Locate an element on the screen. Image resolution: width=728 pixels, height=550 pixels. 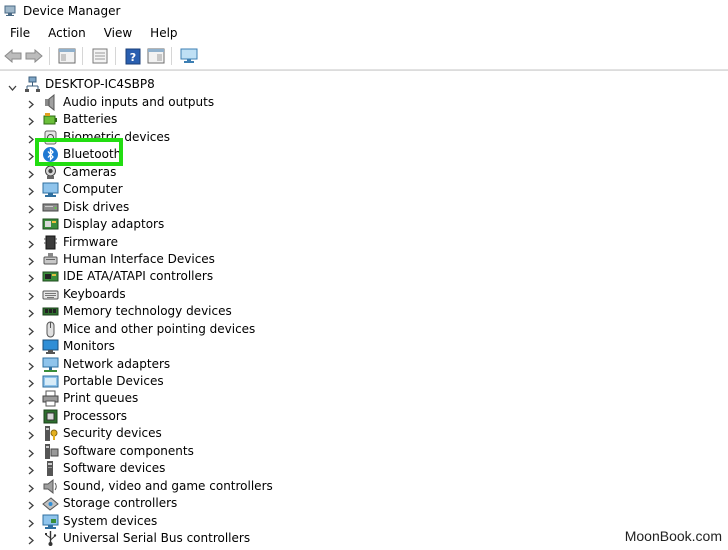
tree-item-label: Security devices is located at coordinates (112, 433).